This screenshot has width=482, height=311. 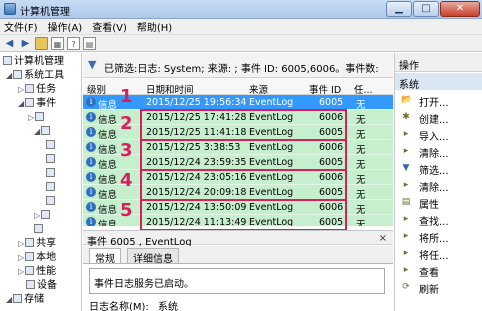 What do you see at coordinates (21, 26) in the screenshot?
I see `menu-file: 文件(F)` at bounding box center [21, 26].